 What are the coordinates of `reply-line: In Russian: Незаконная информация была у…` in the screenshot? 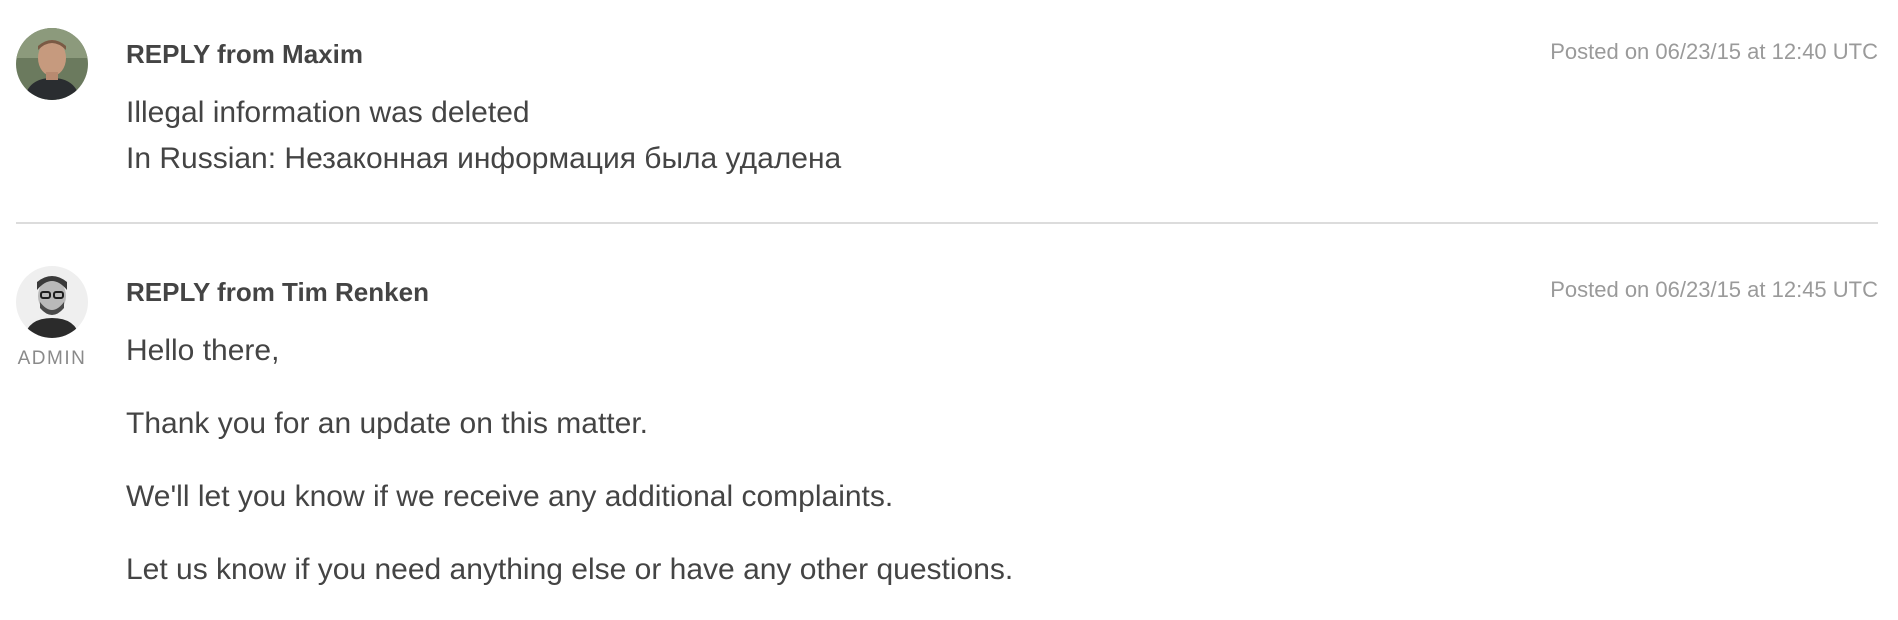 It's located at (484, 158).